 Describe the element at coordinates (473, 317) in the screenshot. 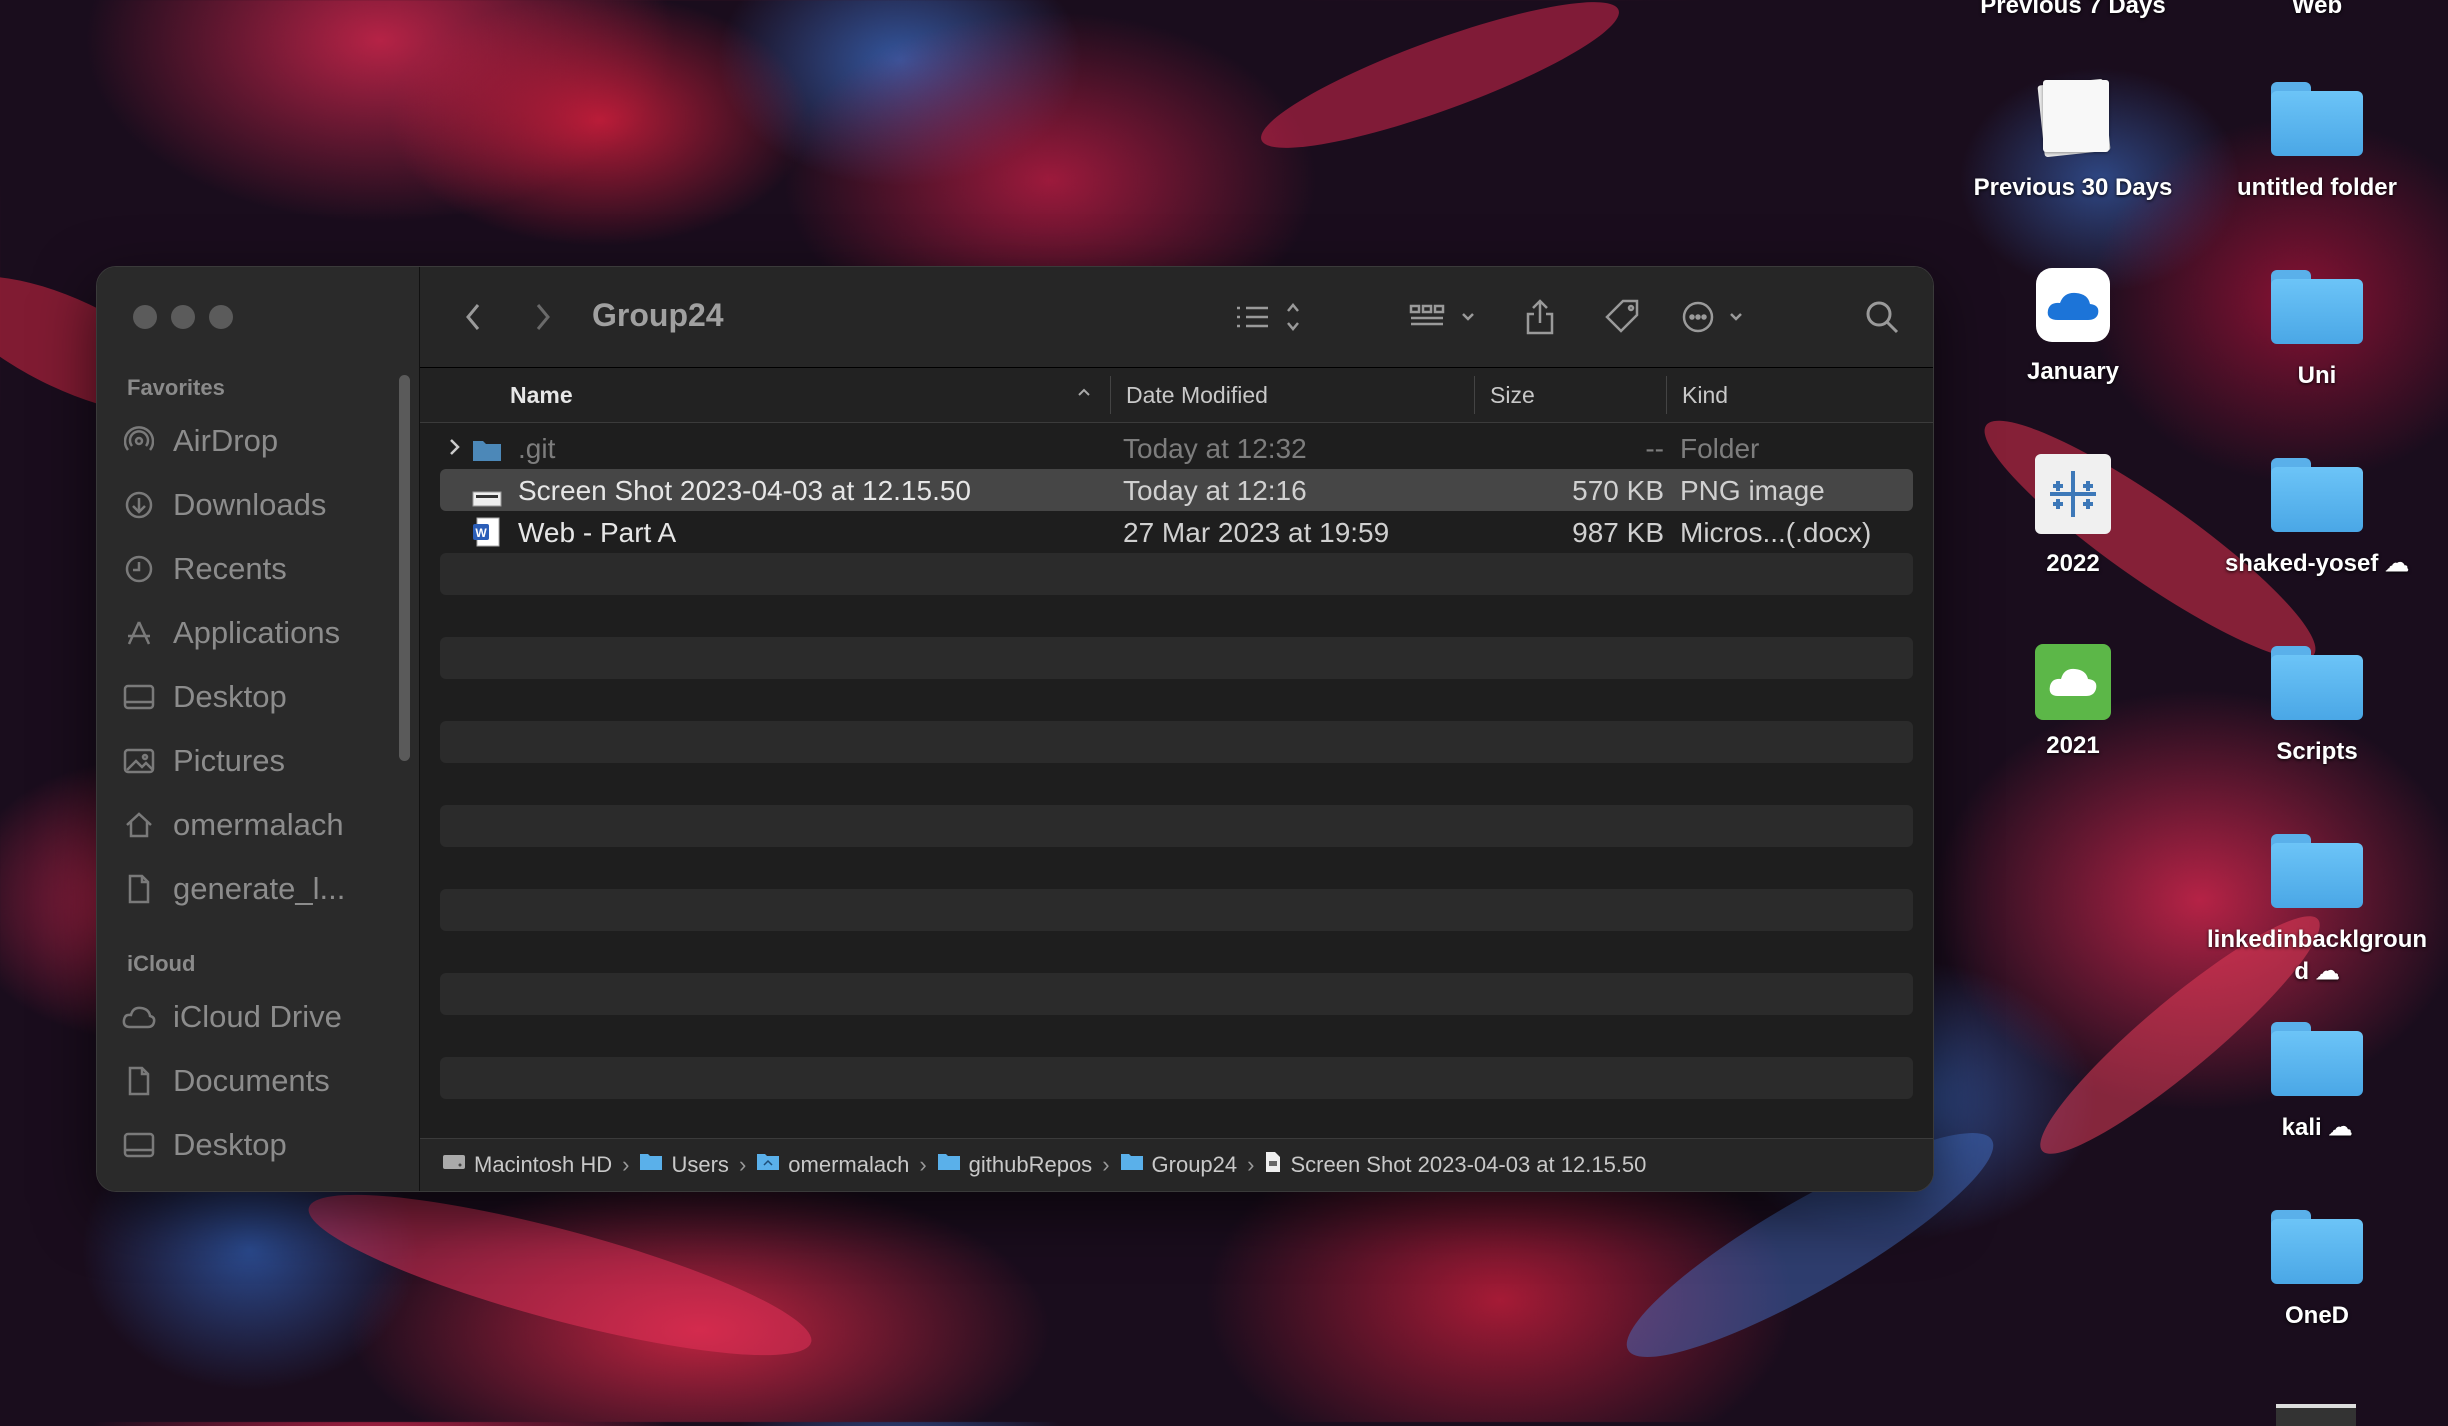

I see `back-button` at that location.